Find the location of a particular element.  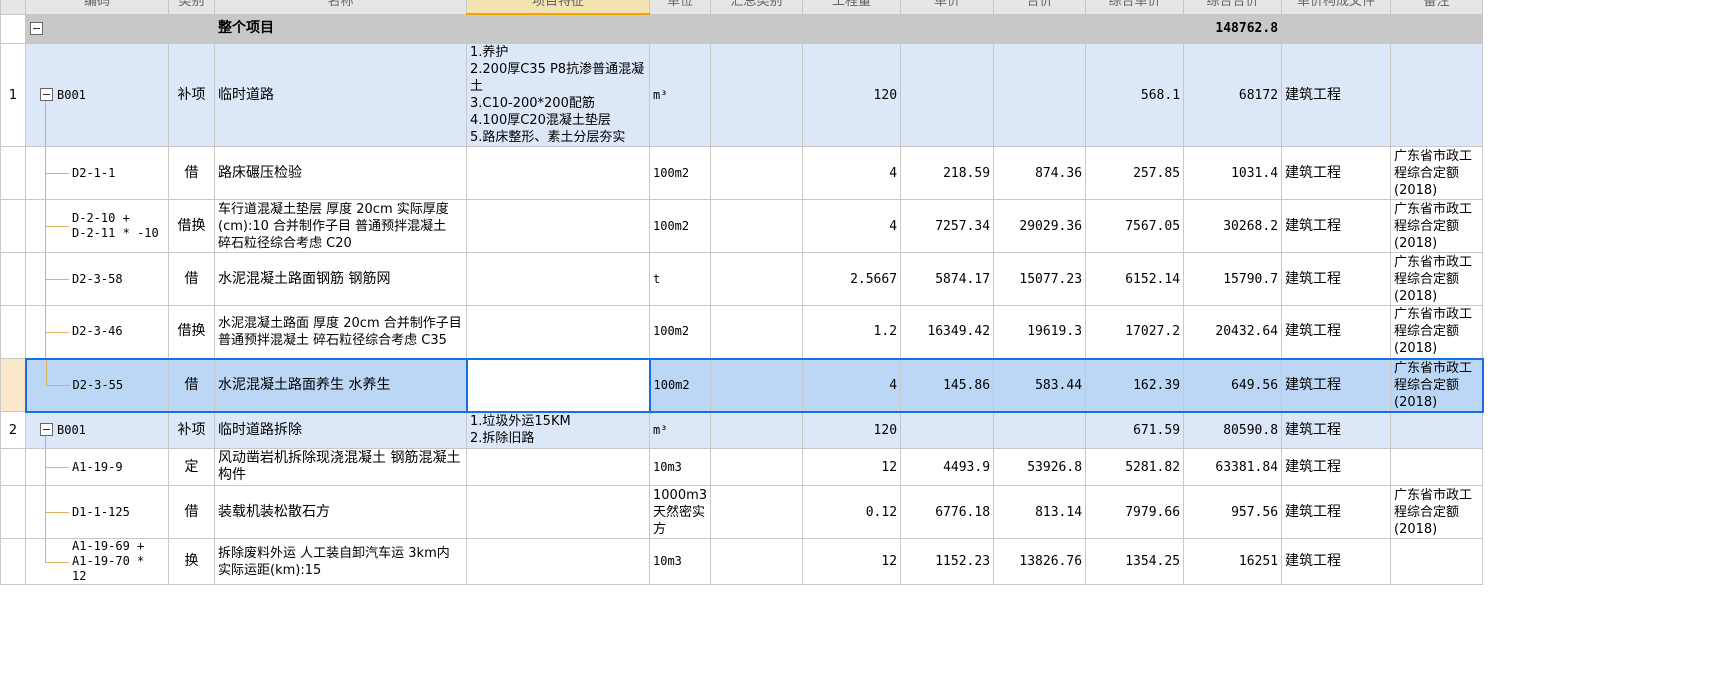

price-cell: 4493.9 is located at coordinates (947, 467).